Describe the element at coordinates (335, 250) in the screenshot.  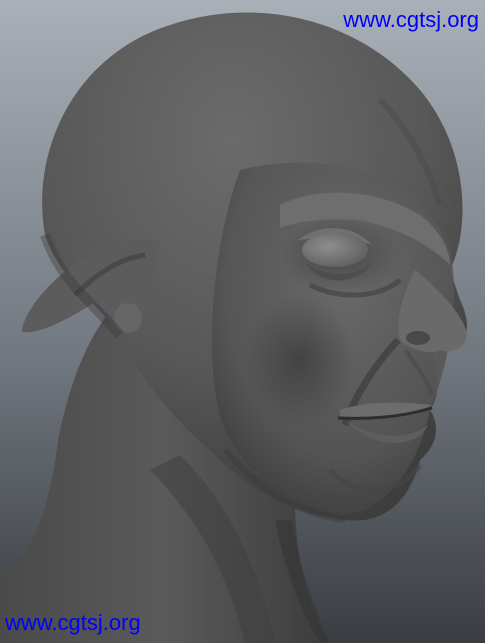
I see `eyeball` at that location.